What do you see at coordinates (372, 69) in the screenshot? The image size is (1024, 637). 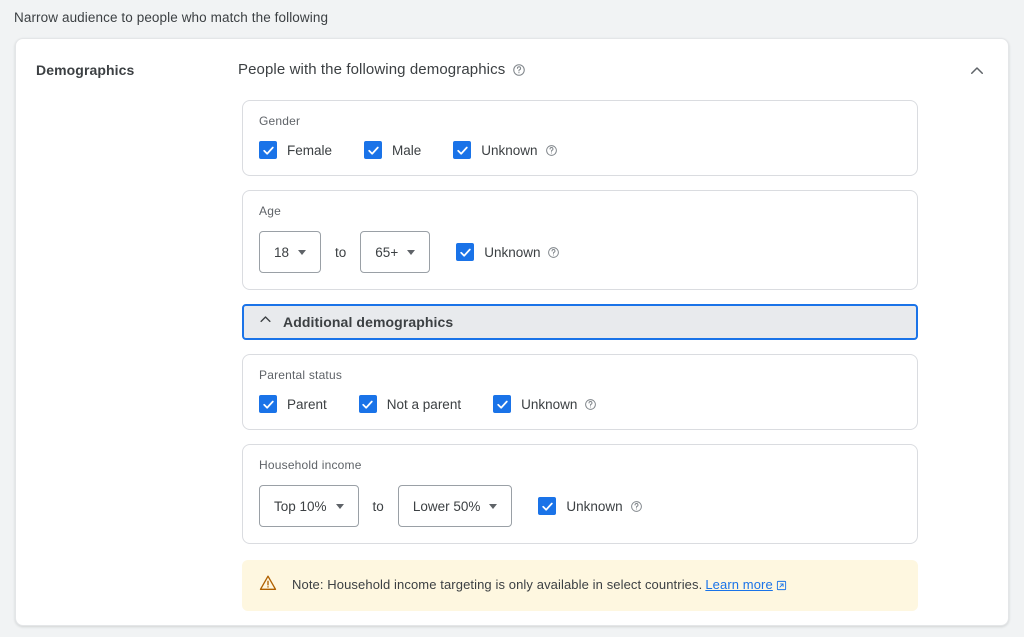 I see `page-title: People with the following demographics` at bounding box center [372, 69].